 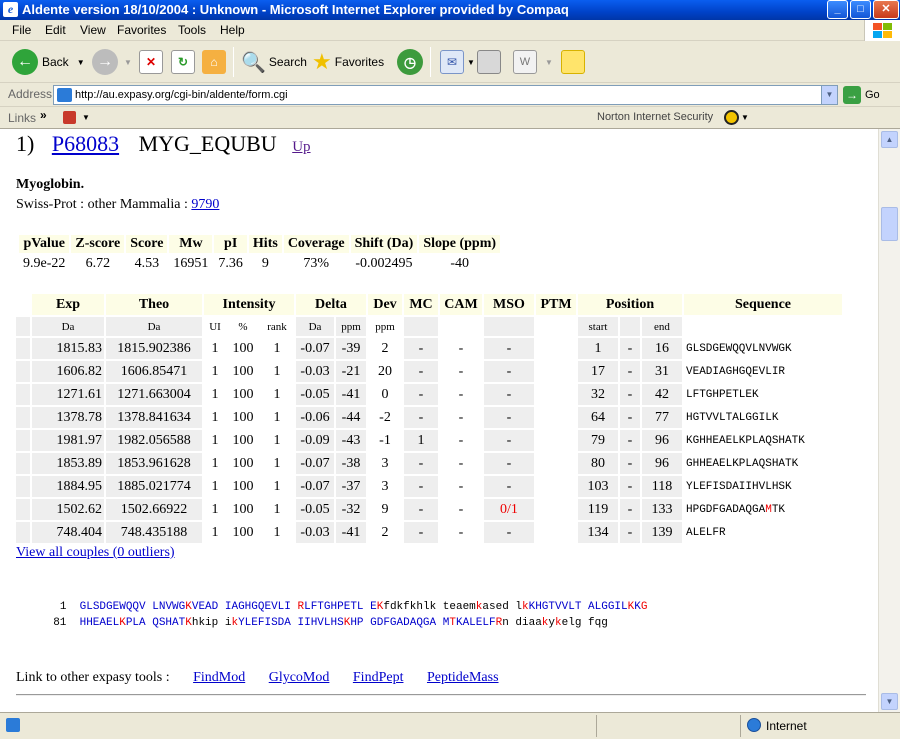 I want to click on cell-seq: GLSDGEWQQVLNVWGK, so click(x=739, y=348).